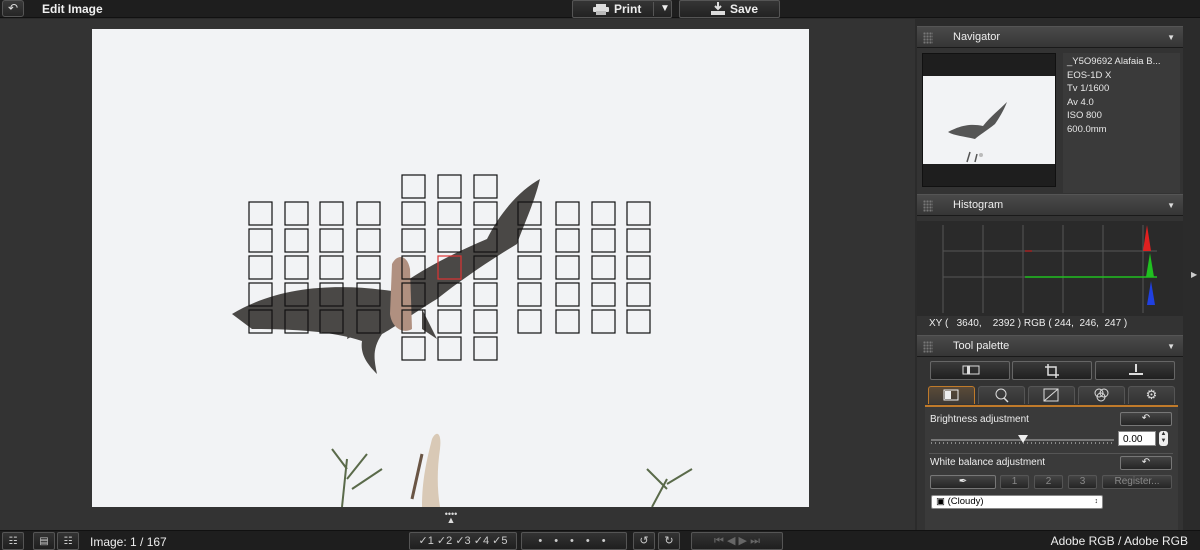 Image resolution: width=1200 pixels, height=550 pixels. Describe the element at coordinates (743, 541) in the screenshot. I see `next-image-icon: ▶` at that location.